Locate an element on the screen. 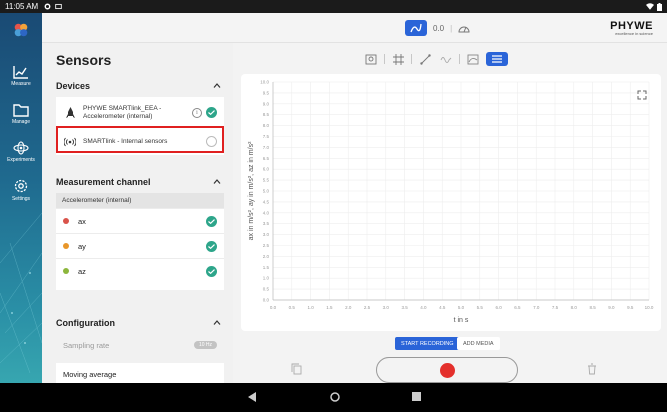 The height and width of the screenshot is (412, 667). brand-logo: PHYWE excellence in science is located at coordinates (631, 28).